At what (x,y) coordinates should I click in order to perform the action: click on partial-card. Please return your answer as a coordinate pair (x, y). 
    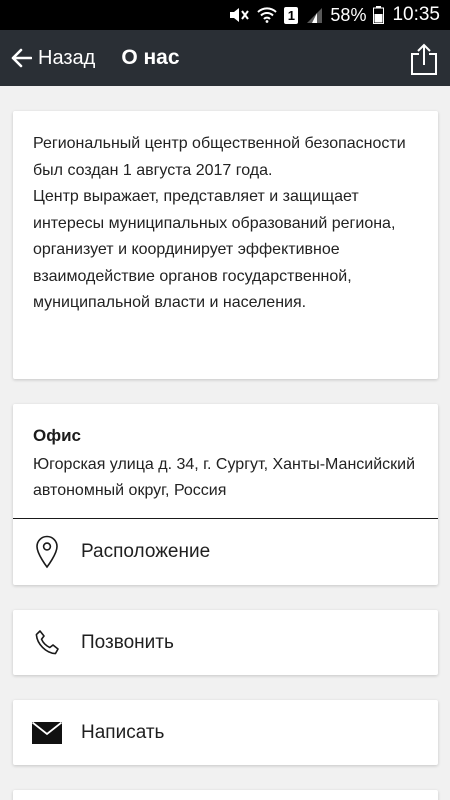
    Looking at the image, I should click on (225, 795).